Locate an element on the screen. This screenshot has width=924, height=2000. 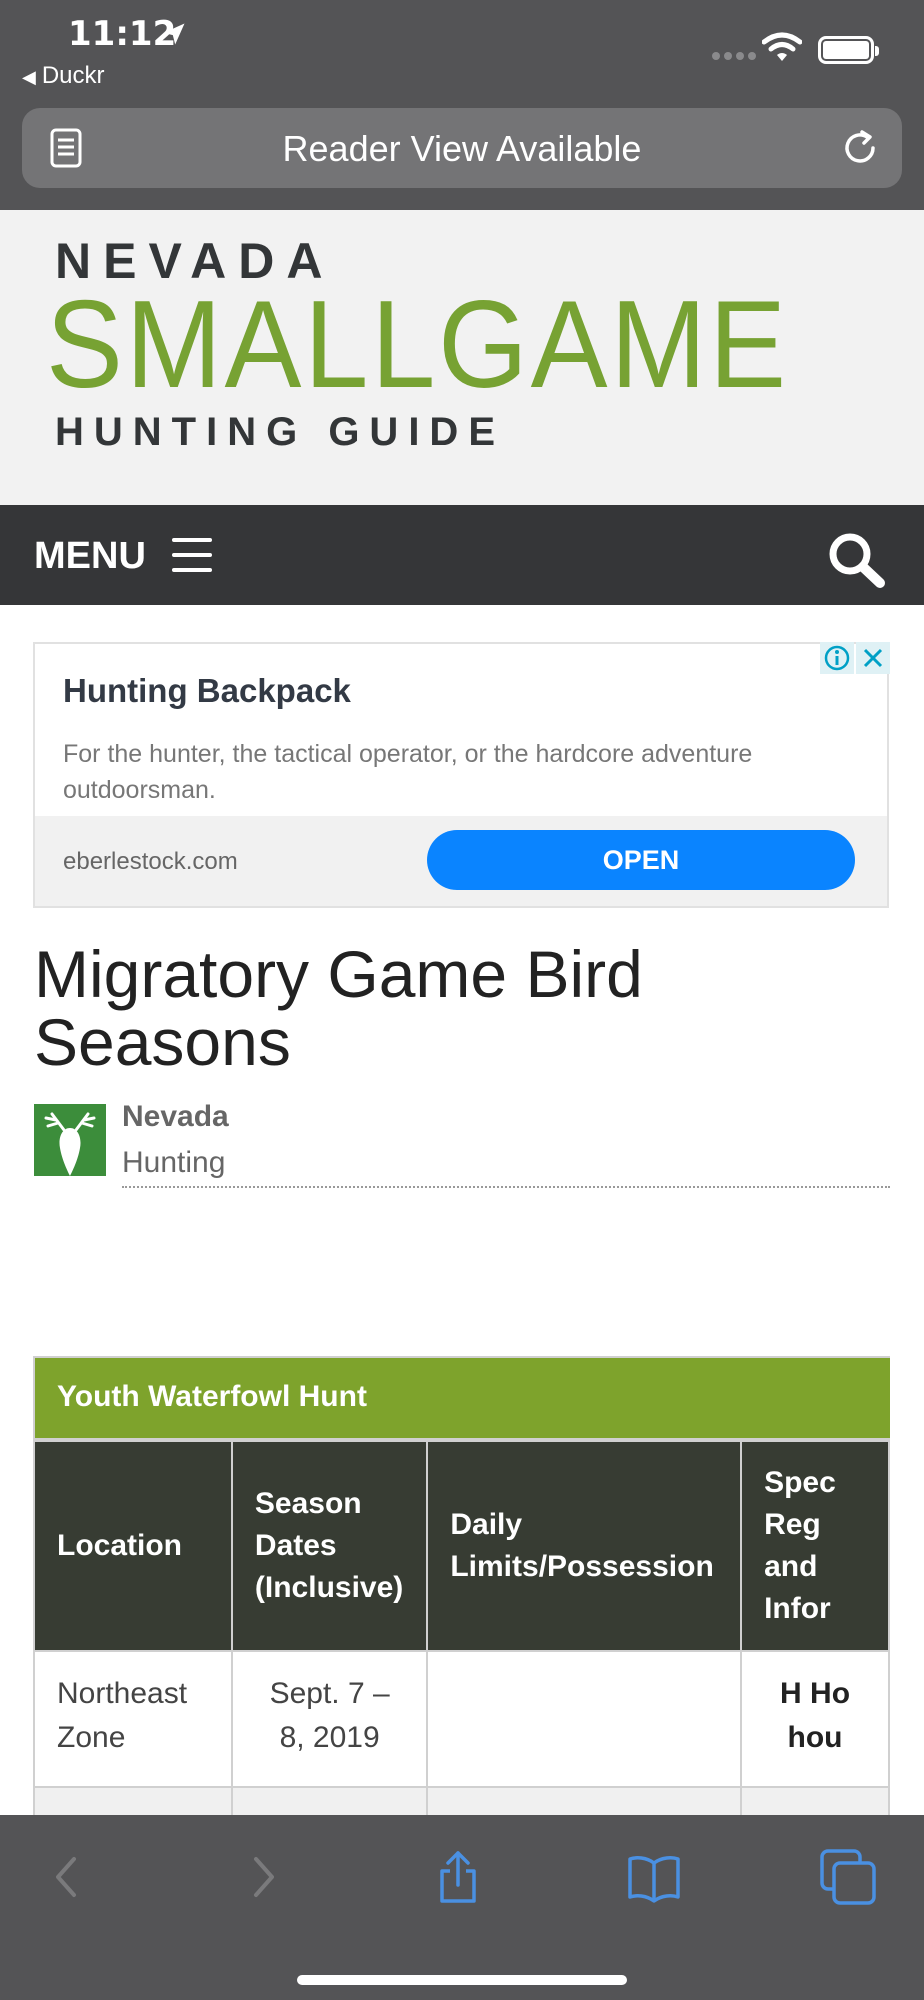
tabs-icon is located at coordinates (848, 1877).